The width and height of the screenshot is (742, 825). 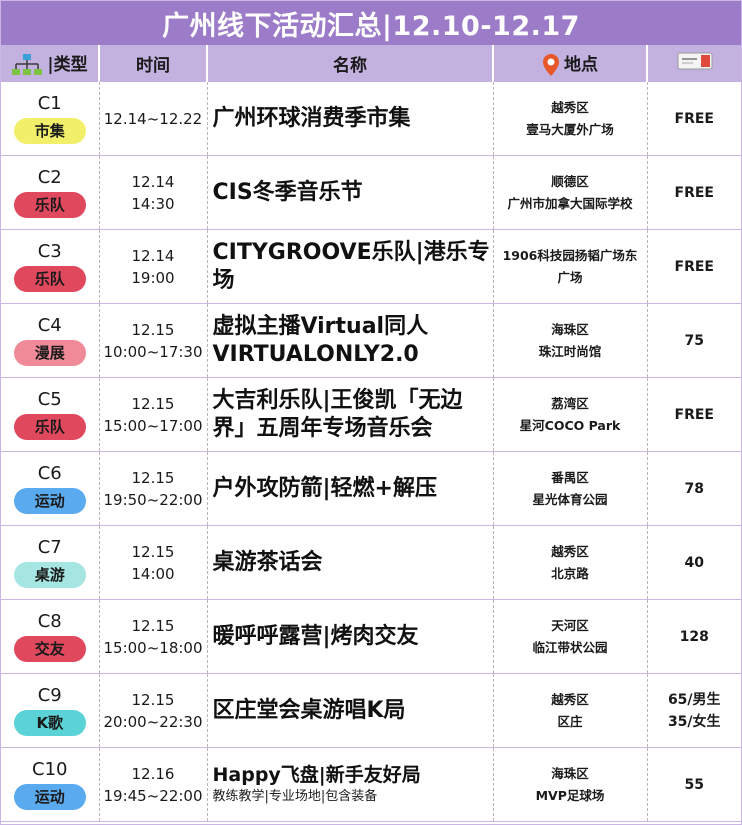 I want to click on type-cell: C3 乐队, so click(x=50, y=266).